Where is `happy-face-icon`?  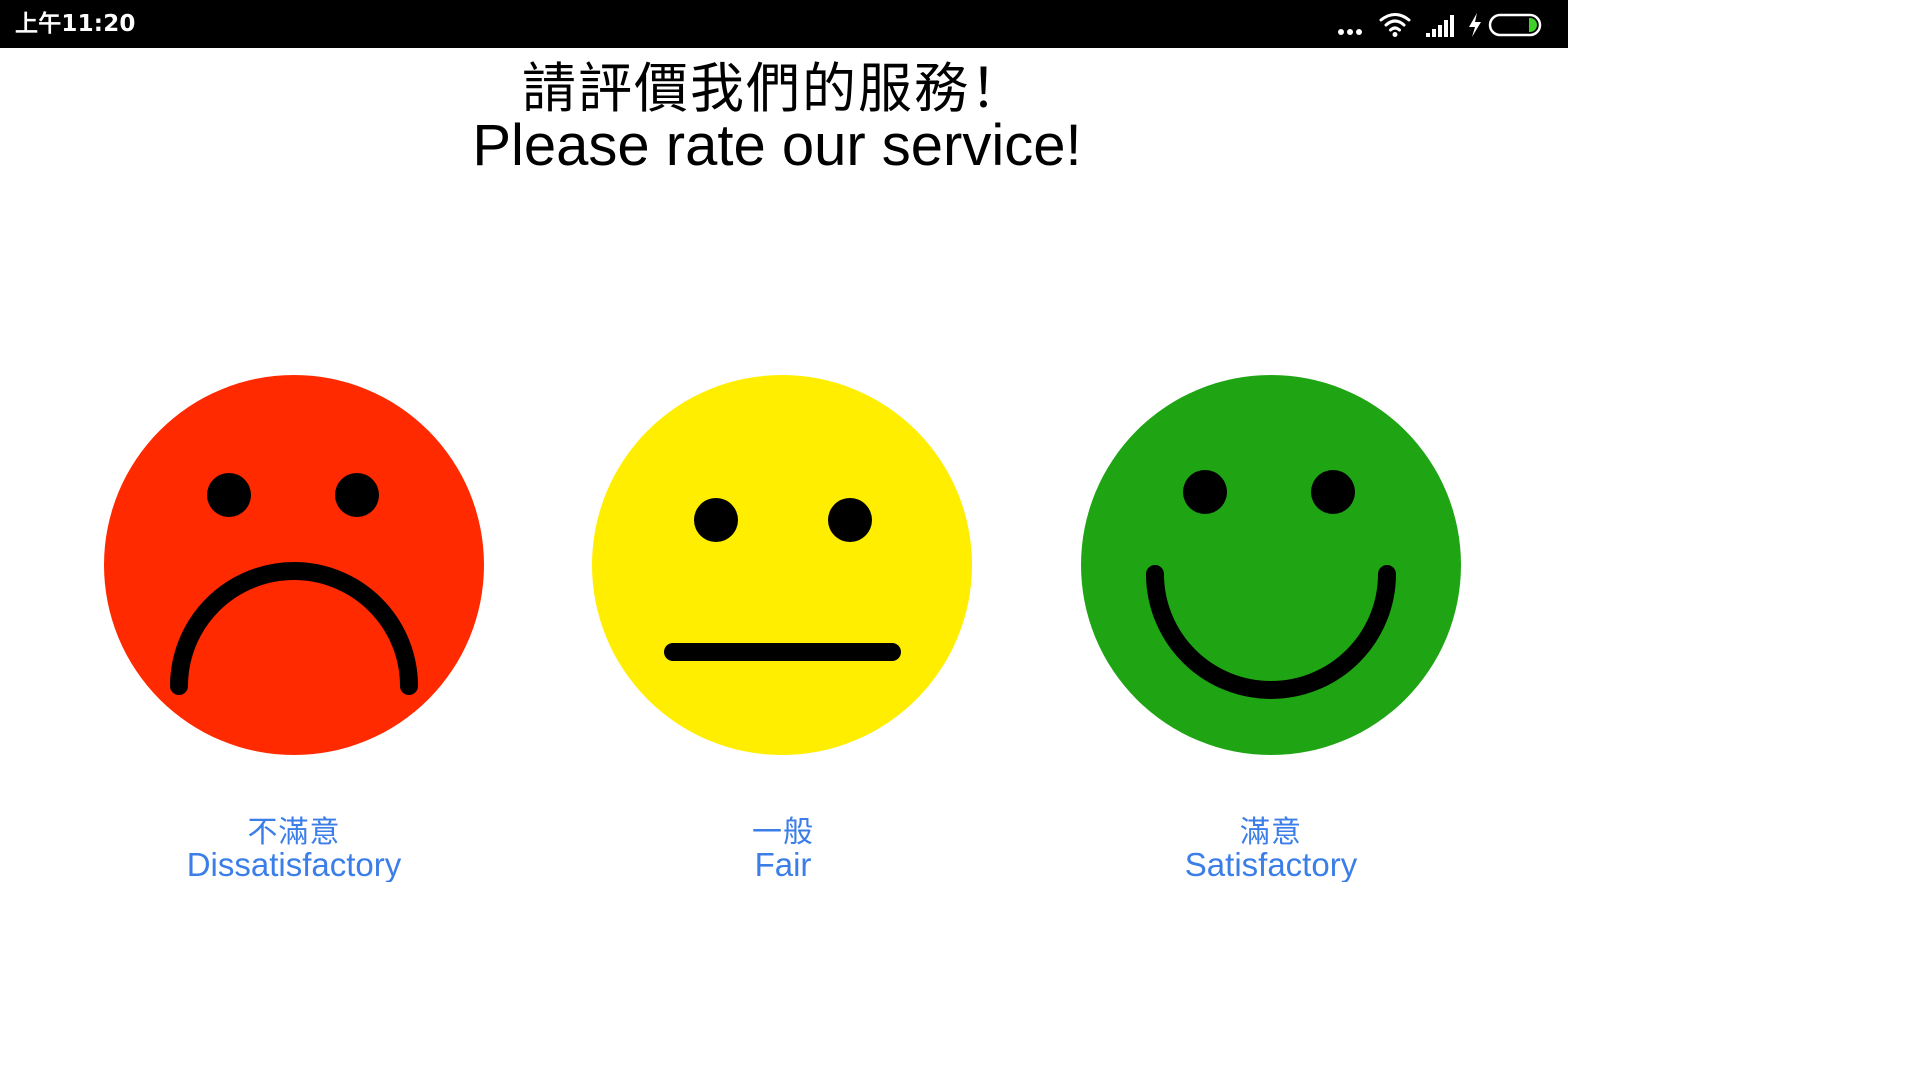
happy-face-icon is located at coordinates (1271, 565).